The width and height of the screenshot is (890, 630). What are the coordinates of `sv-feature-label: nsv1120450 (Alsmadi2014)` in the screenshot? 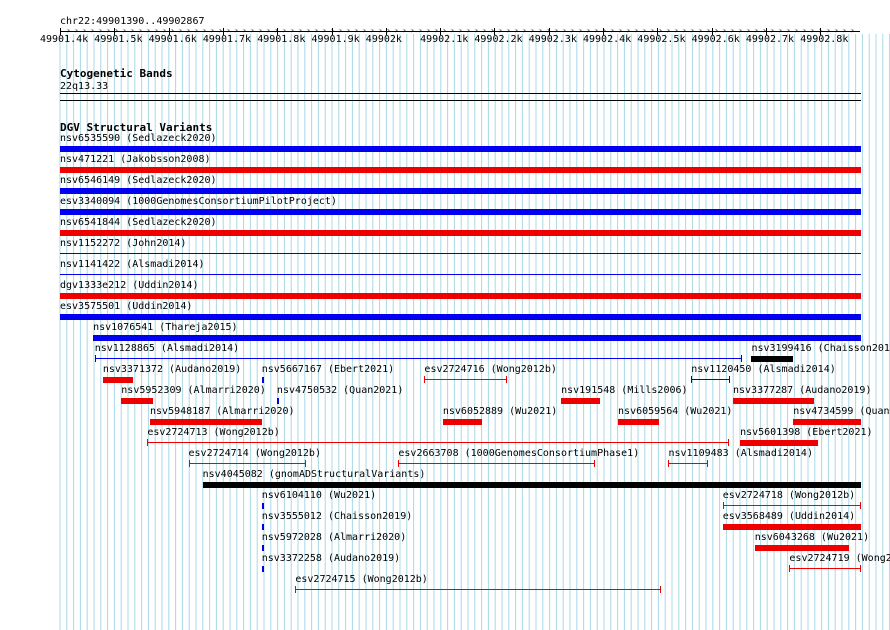 It's located at (763, 369).